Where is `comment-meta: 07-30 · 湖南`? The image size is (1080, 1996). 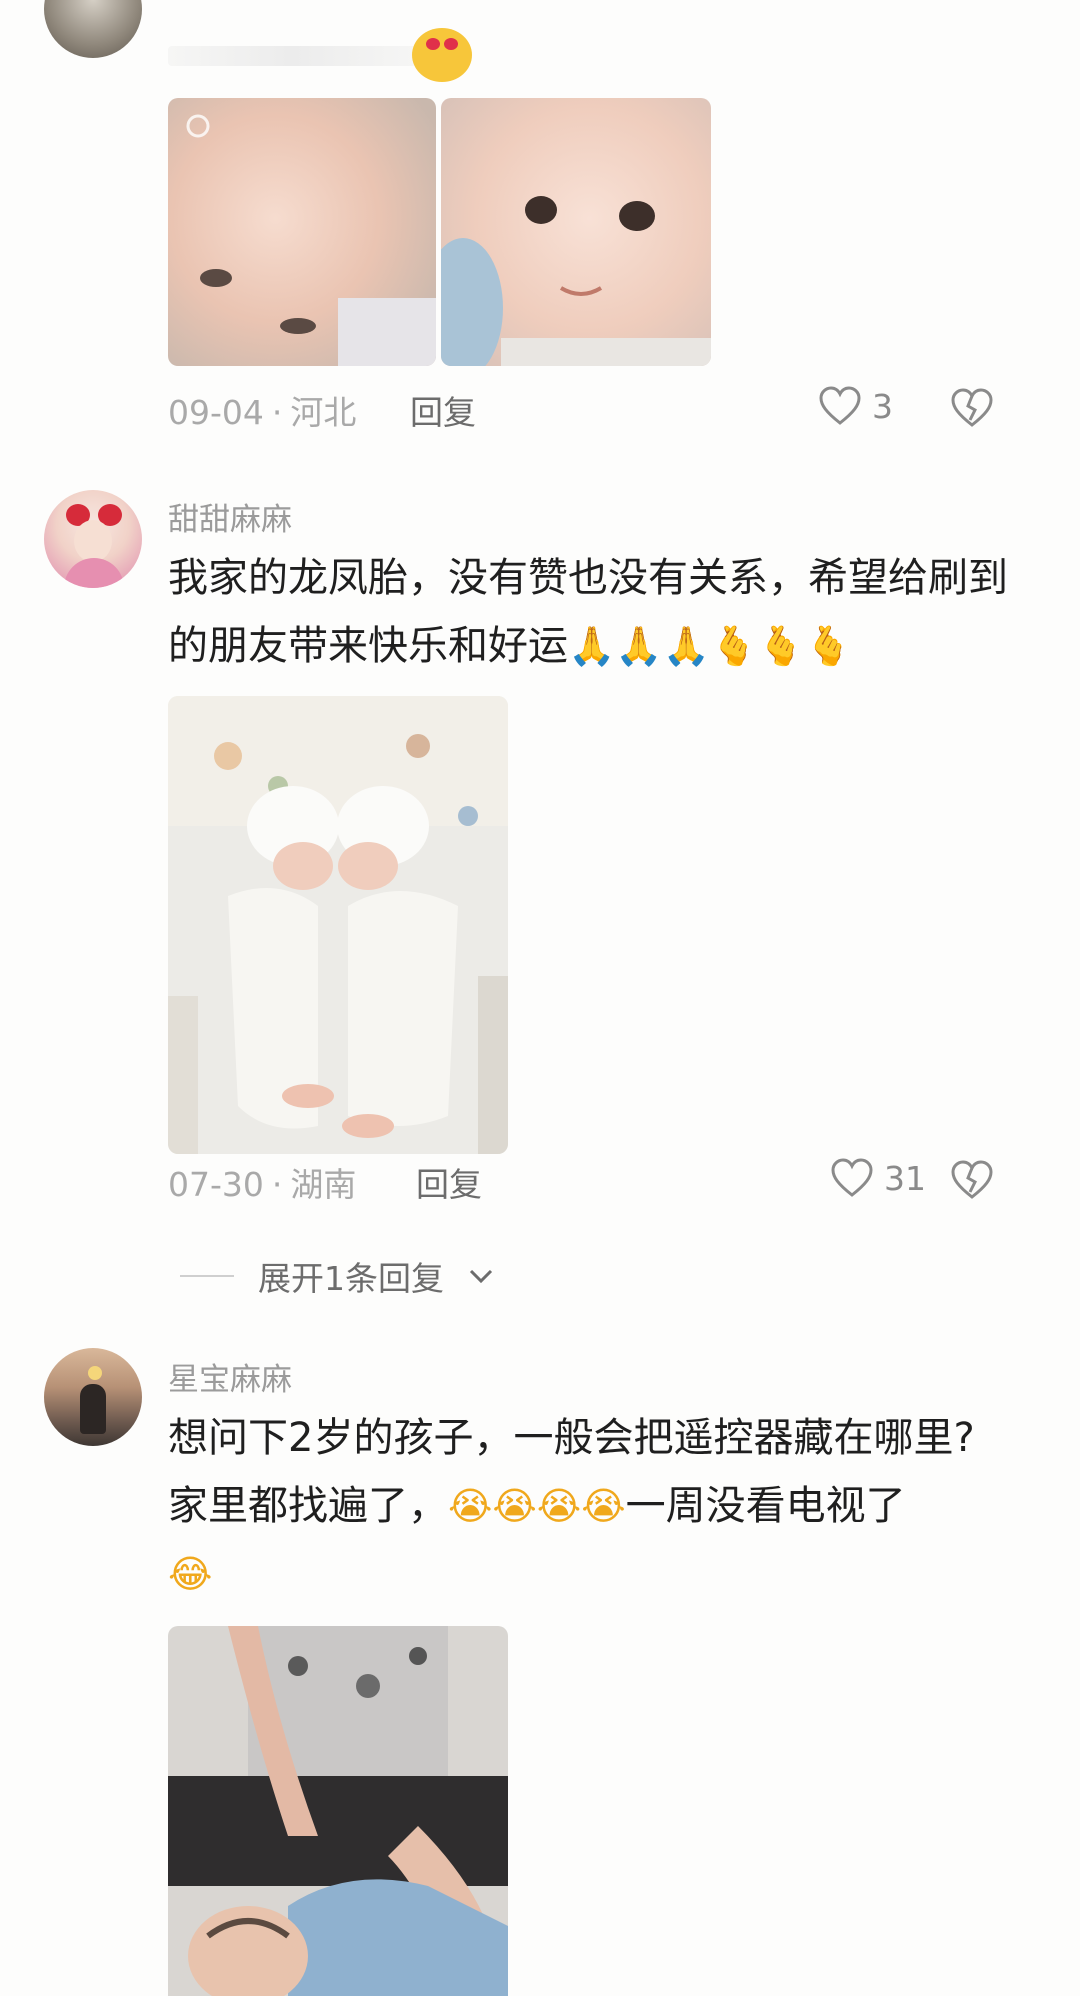 comment-meta: 07-30 · 湖南 is located at coordinates (262, 1182).